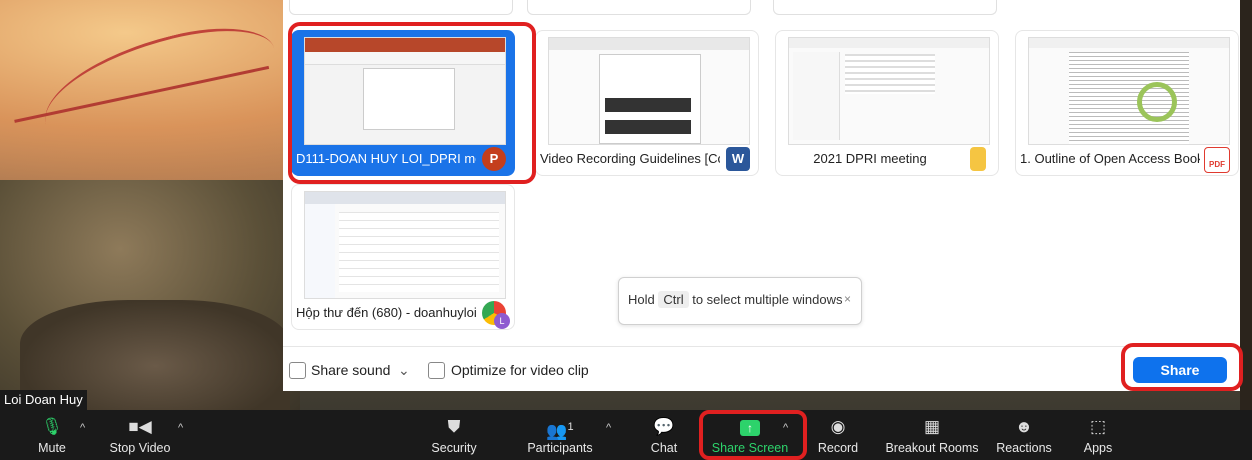 The height and width of the screenshot is (460, 1252). I want to click on window-tile-word: Video Recording Guidelines [Co... W, so click(647, 103).